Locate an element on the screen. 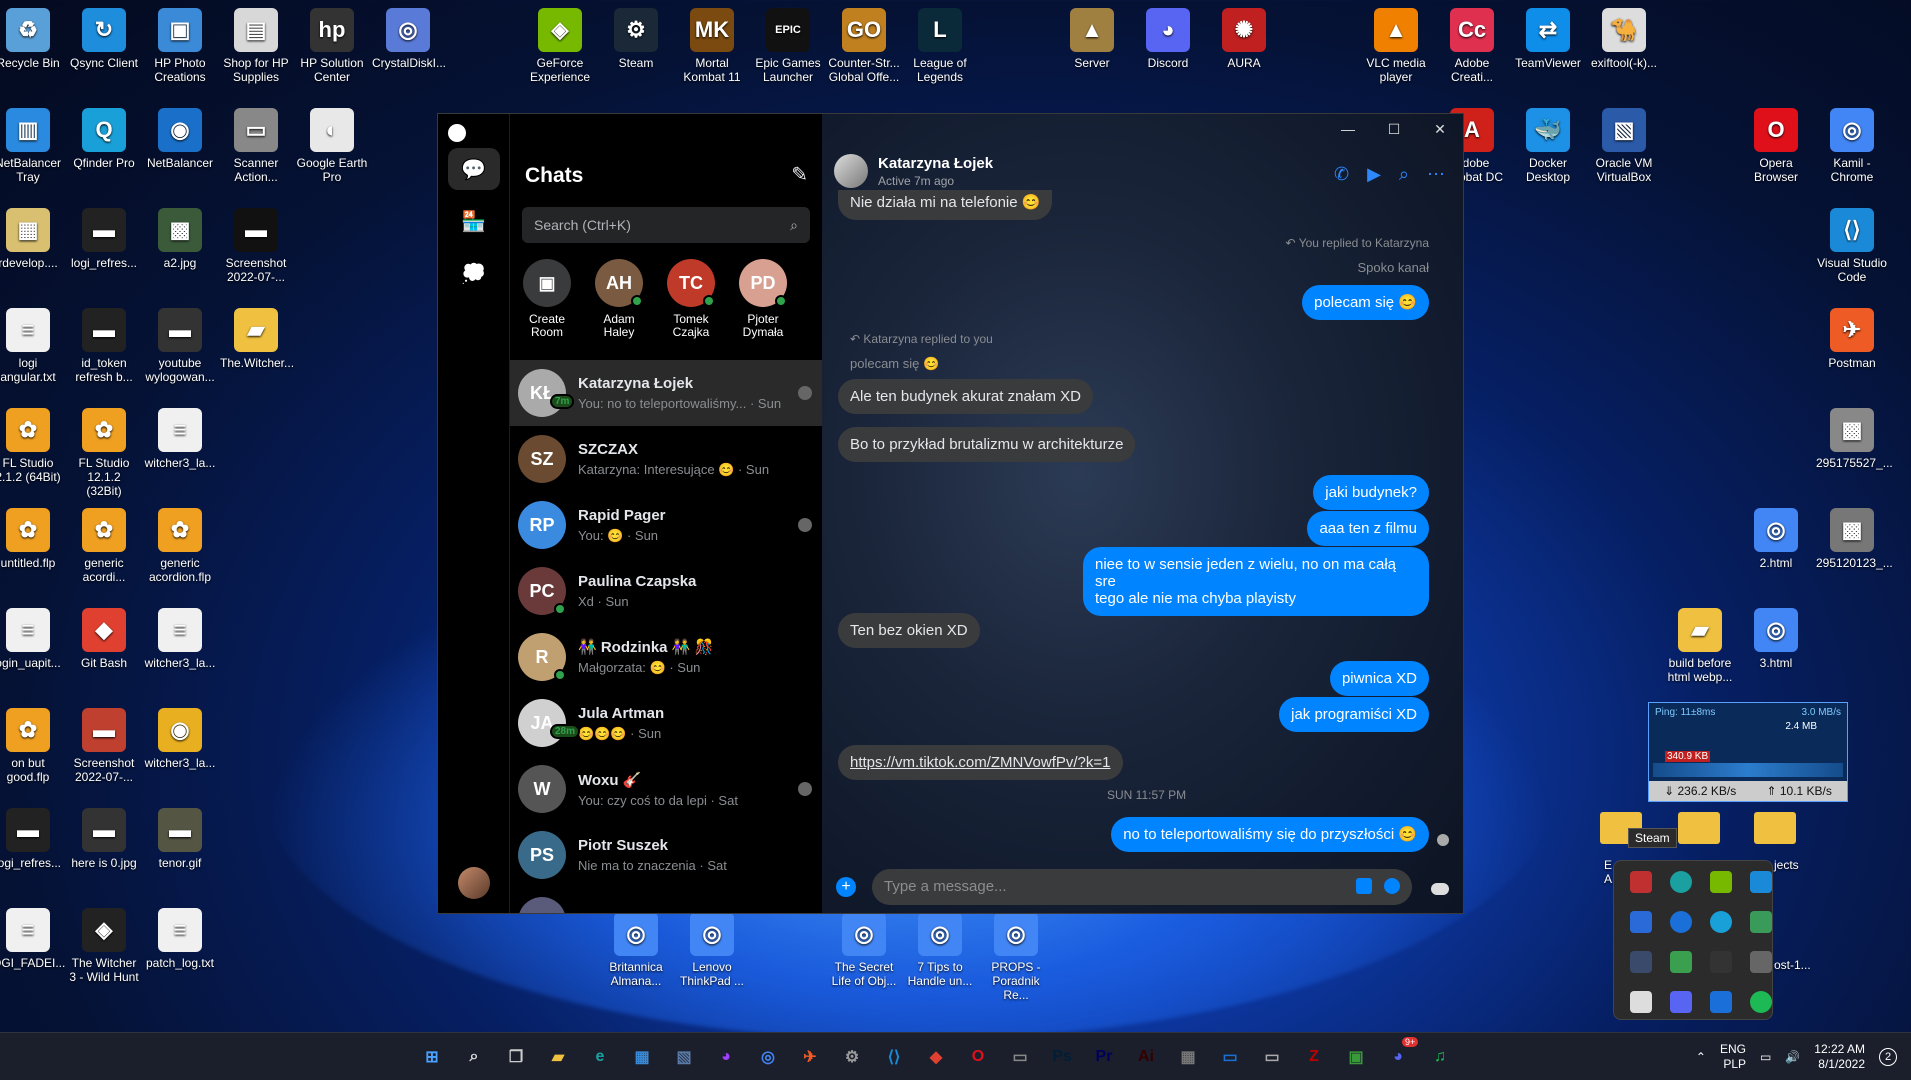 The image size is (1911, 1080). desktop-icon: ▬ tenor.gif is located at coordinates (180, 839).